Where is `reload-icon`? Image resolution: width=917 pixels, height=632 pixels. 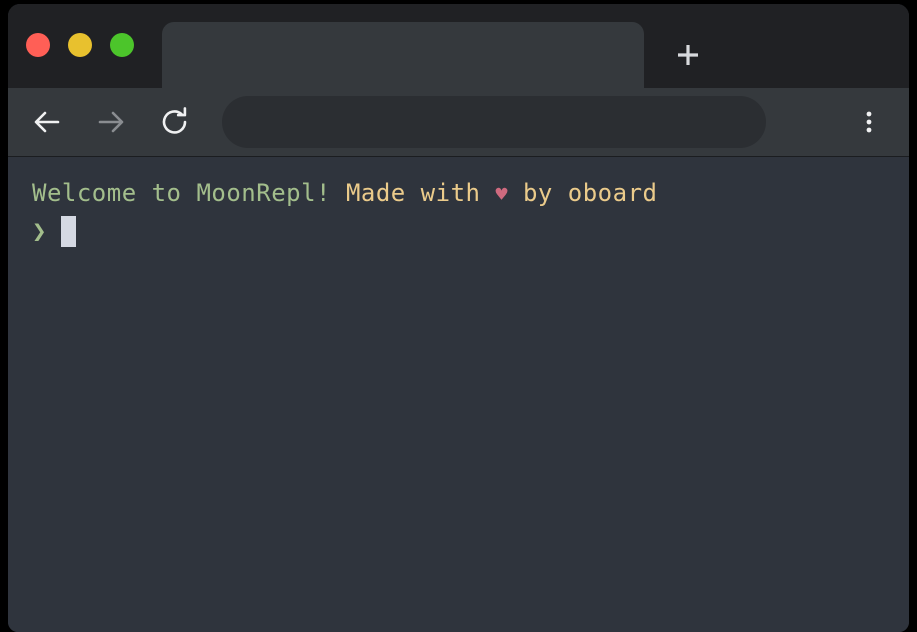
reload-icon is located at coordinates (175, 122).